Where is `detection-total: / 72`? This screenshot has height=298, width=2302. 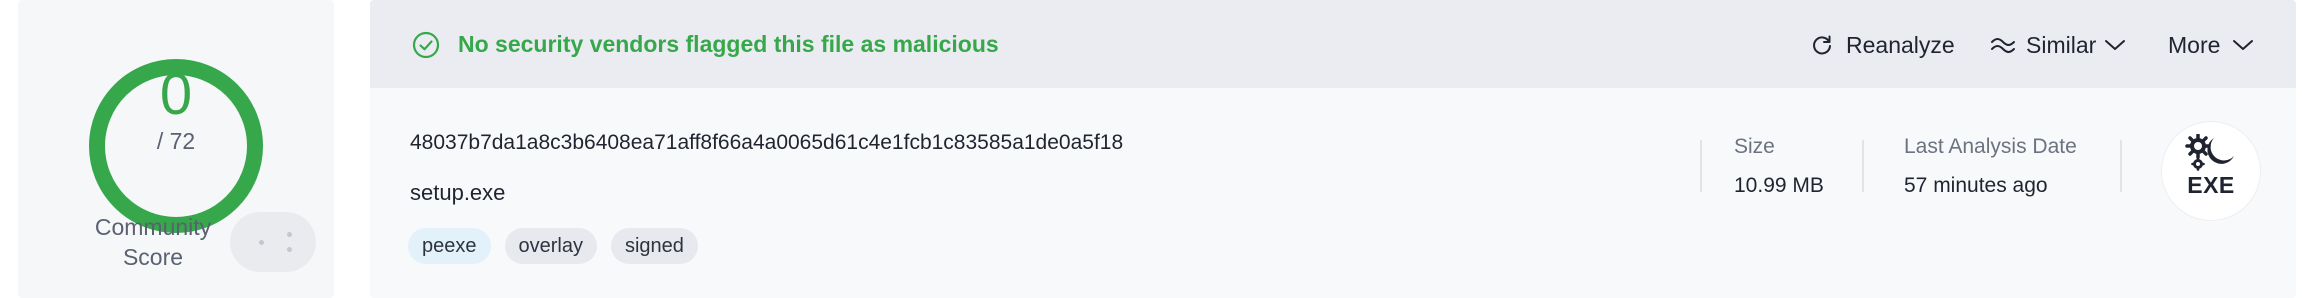 detection-total: / 72 is located at coordinates (176, 141).